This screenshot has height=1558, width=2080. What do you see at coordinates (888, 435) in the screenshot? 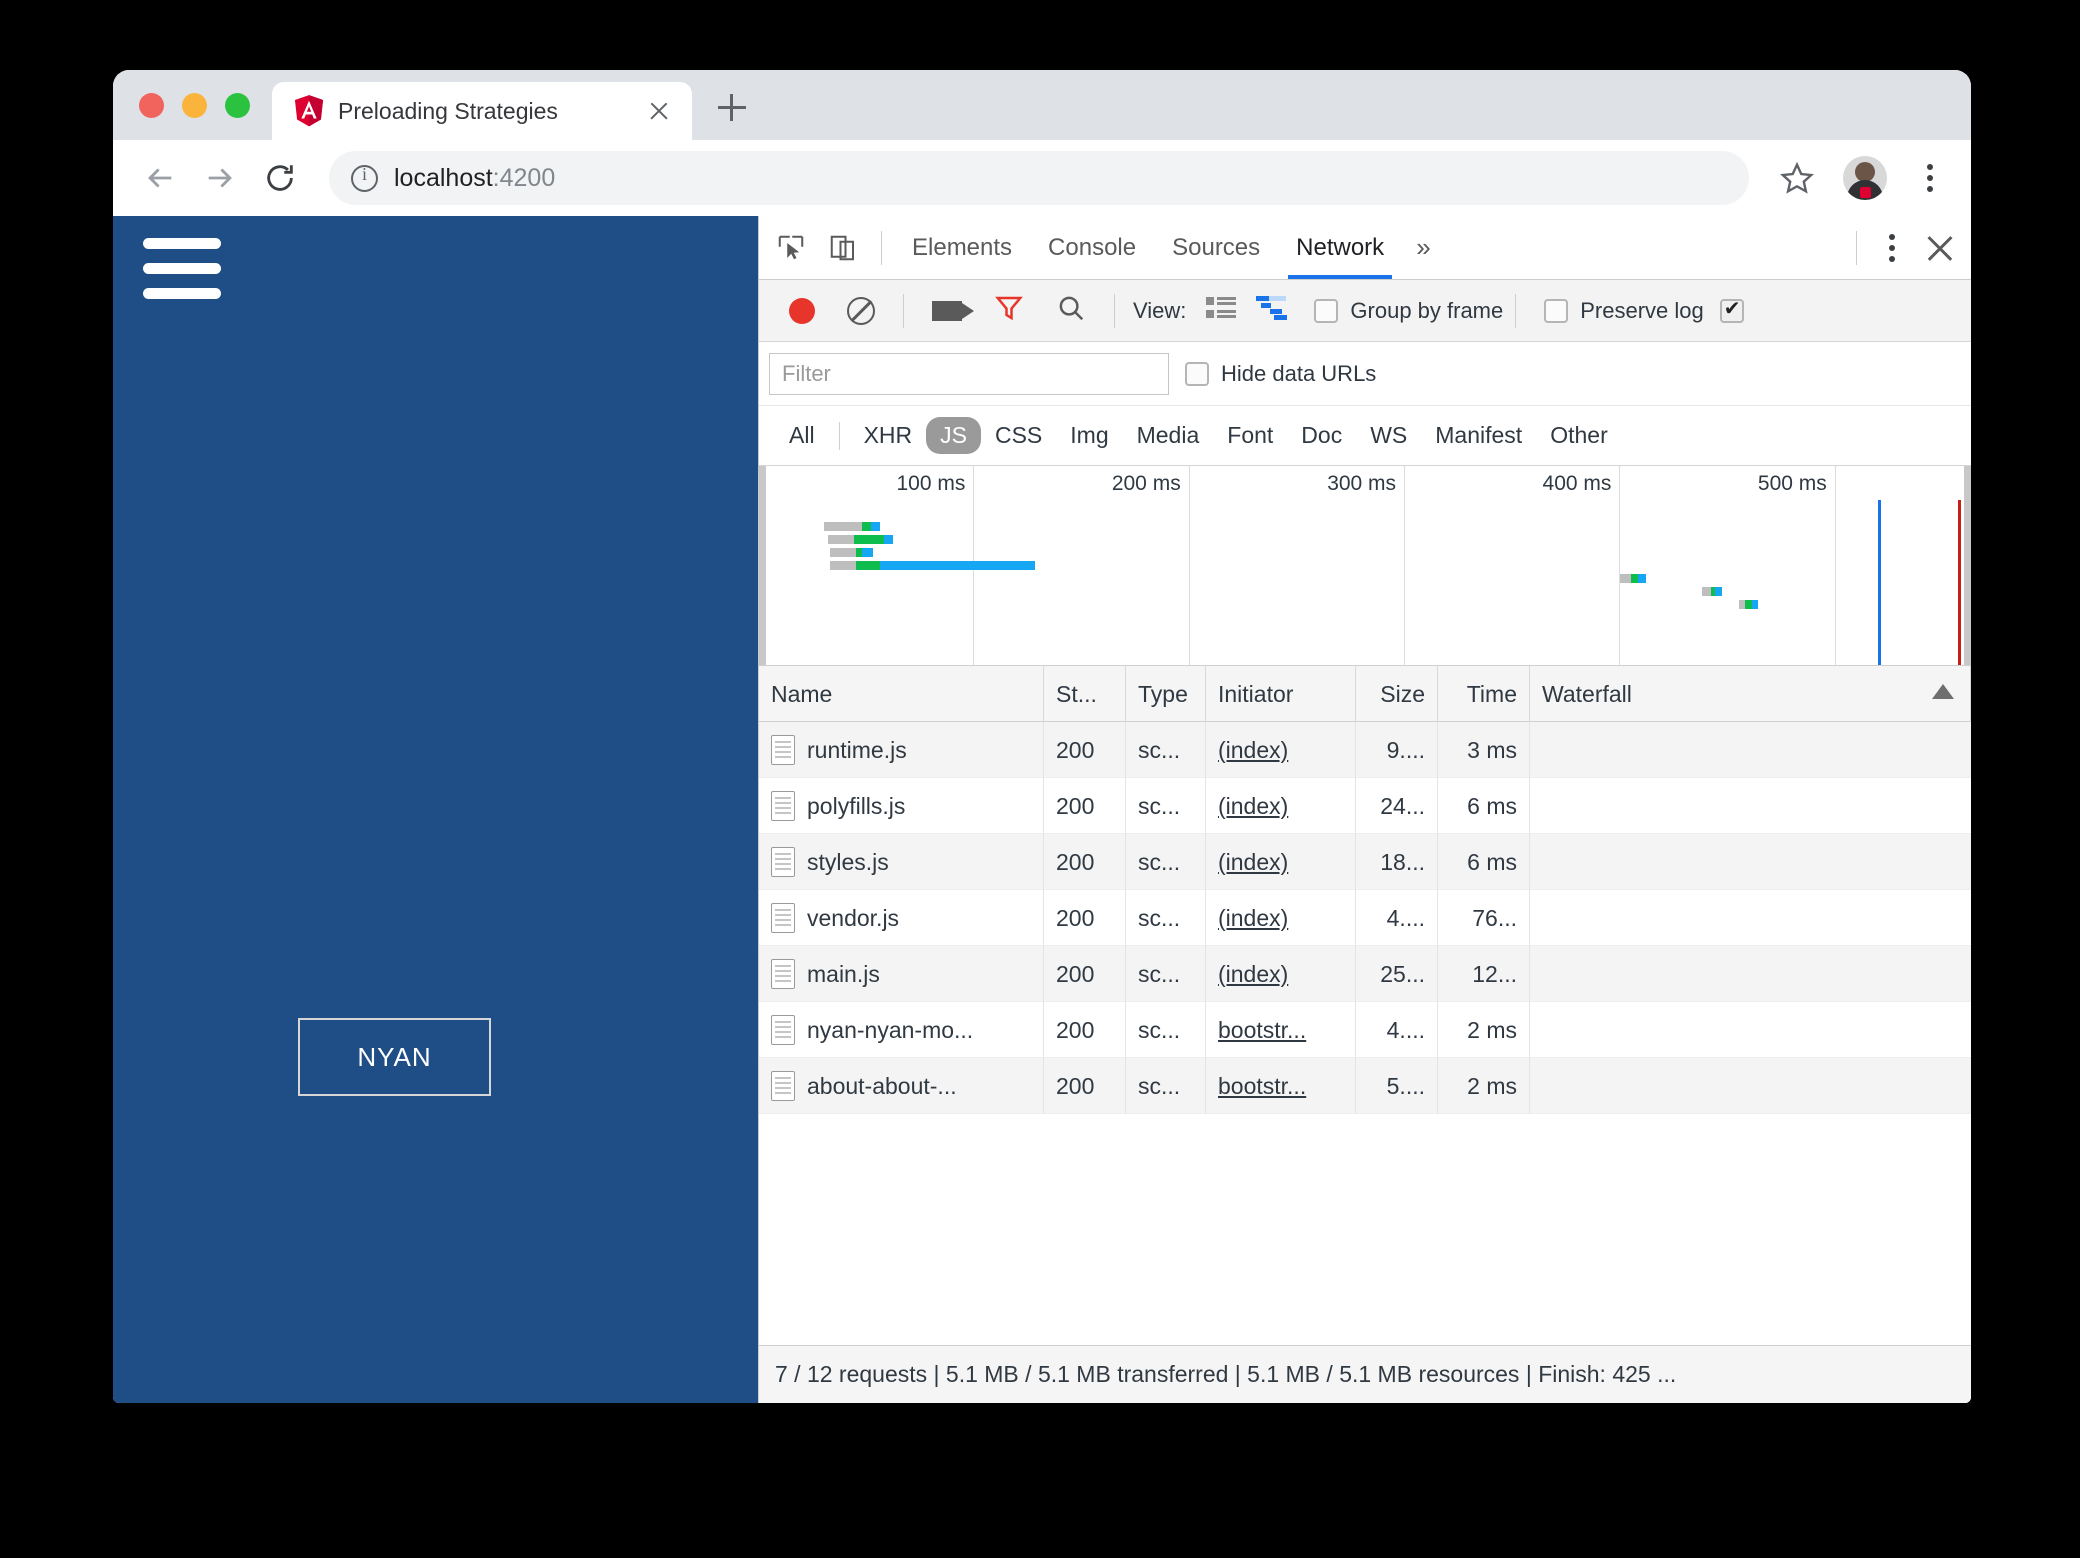
I see `filter-type-xhr: XHR` at bounding box center [888, 435].